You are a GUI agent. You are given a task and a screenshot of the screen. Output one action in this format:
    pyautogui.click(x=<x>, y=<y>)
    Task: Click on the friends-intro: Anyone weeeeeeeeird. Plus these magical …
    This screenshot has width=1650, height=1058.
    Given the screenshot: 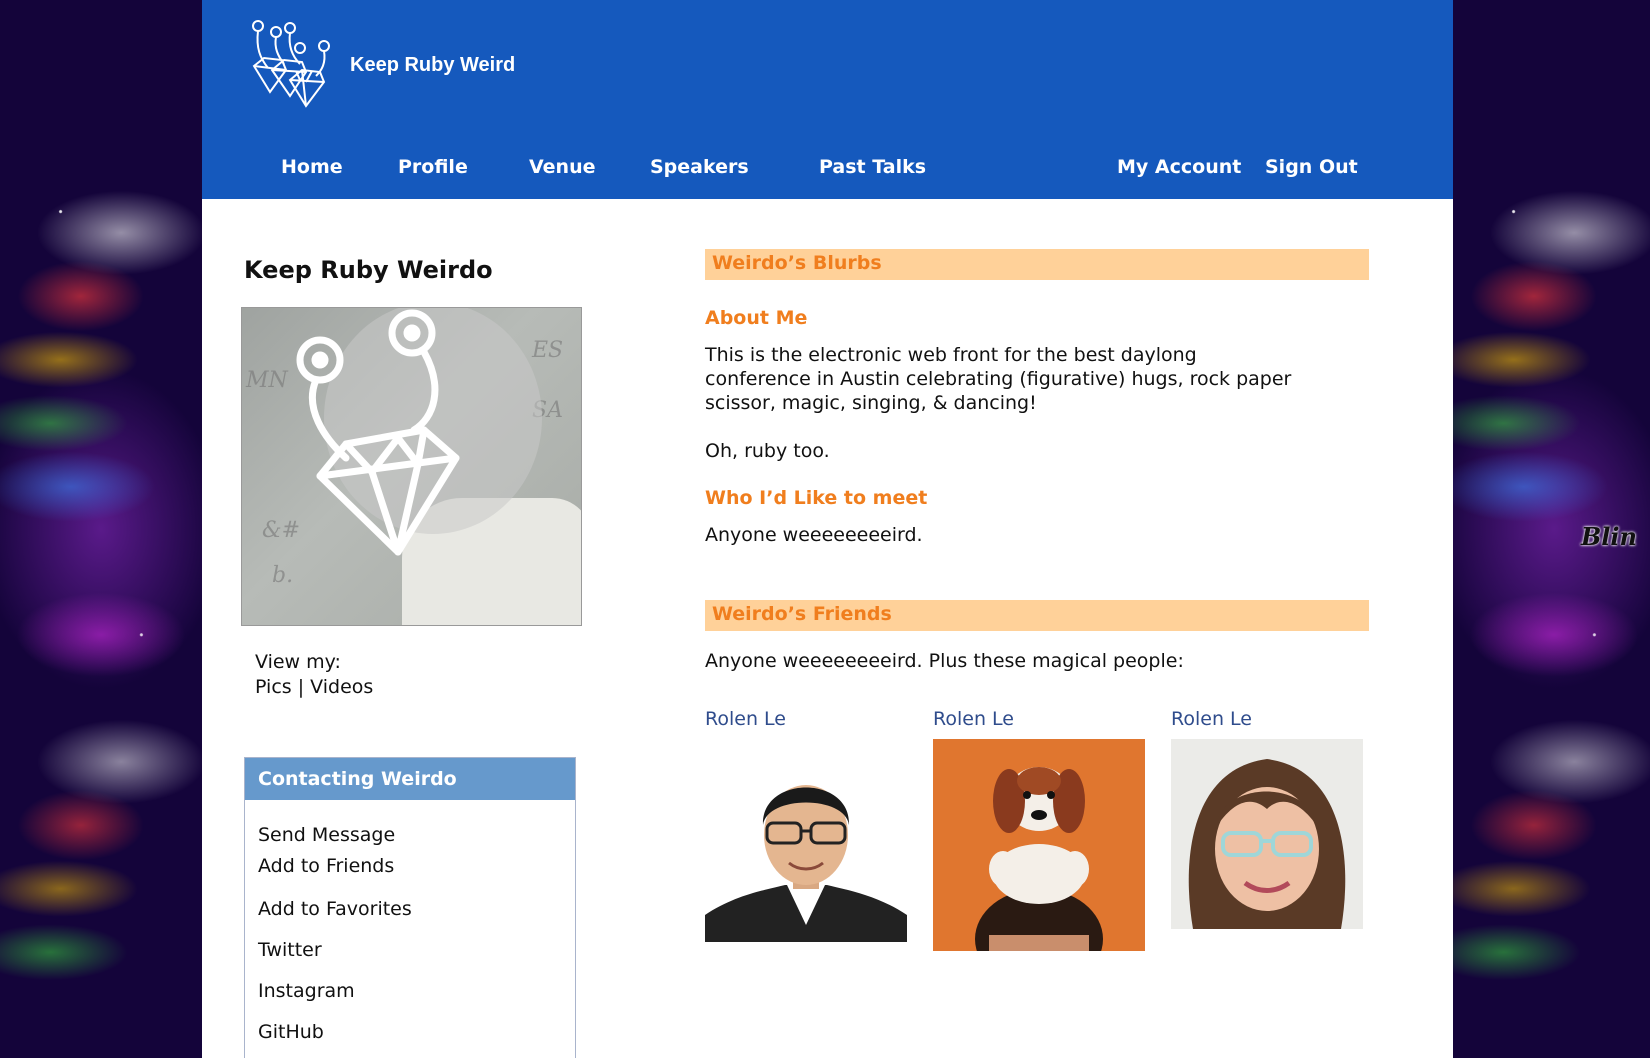 What is the action you would take?
    pyautogui.click(x=944, y=661)
    